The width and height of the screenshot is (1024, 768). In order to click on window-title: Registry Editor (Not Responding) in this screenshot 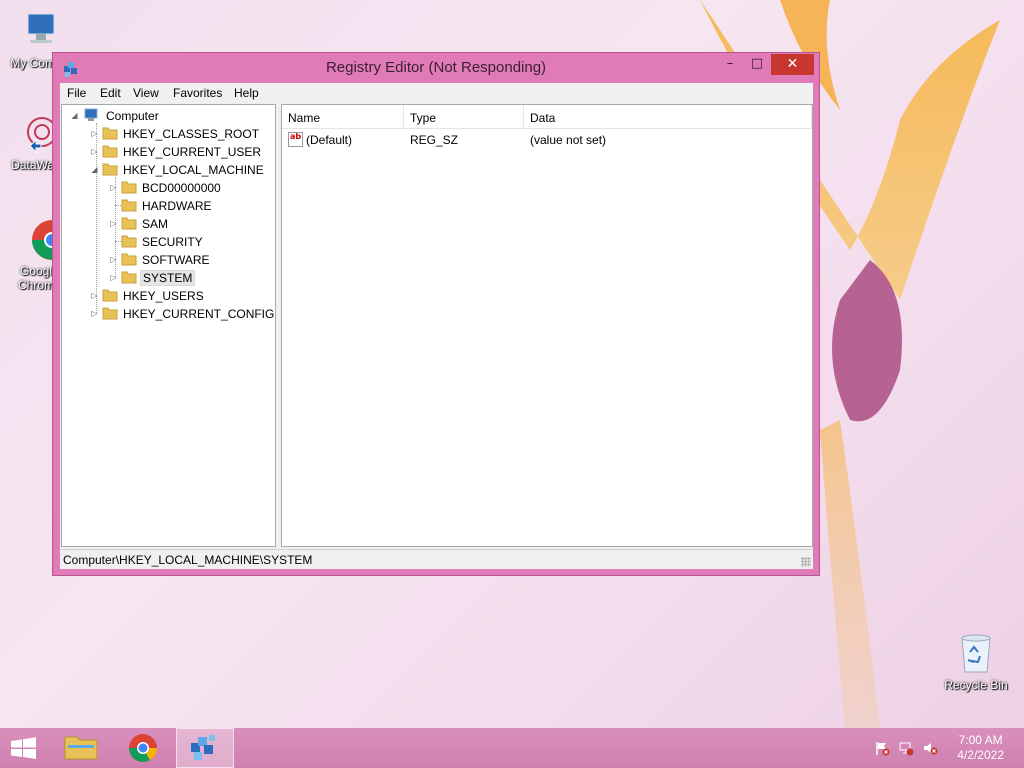, I will do `click(436, 67)`.